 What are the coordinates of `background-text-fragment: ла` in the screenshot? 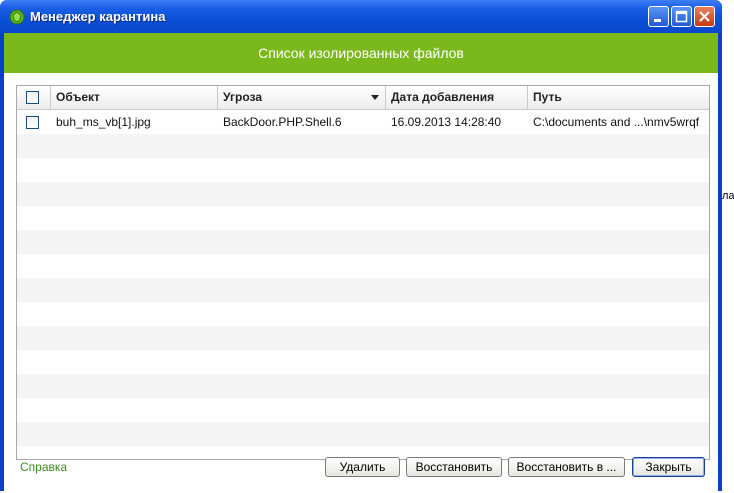 It's located at (728, 196).